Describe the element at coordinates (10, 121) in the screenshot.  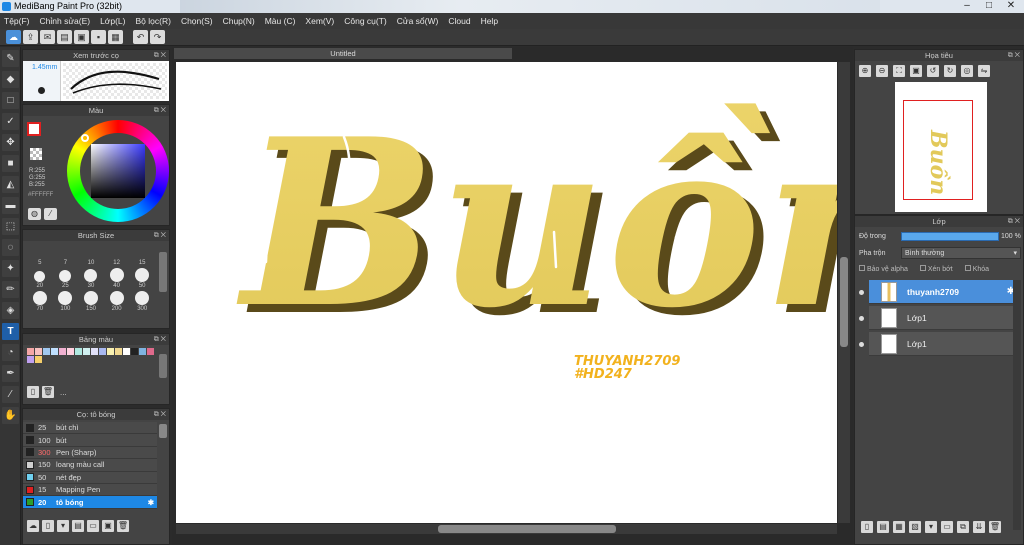
I see `select-pen-tool-icon: ✓` at that location.